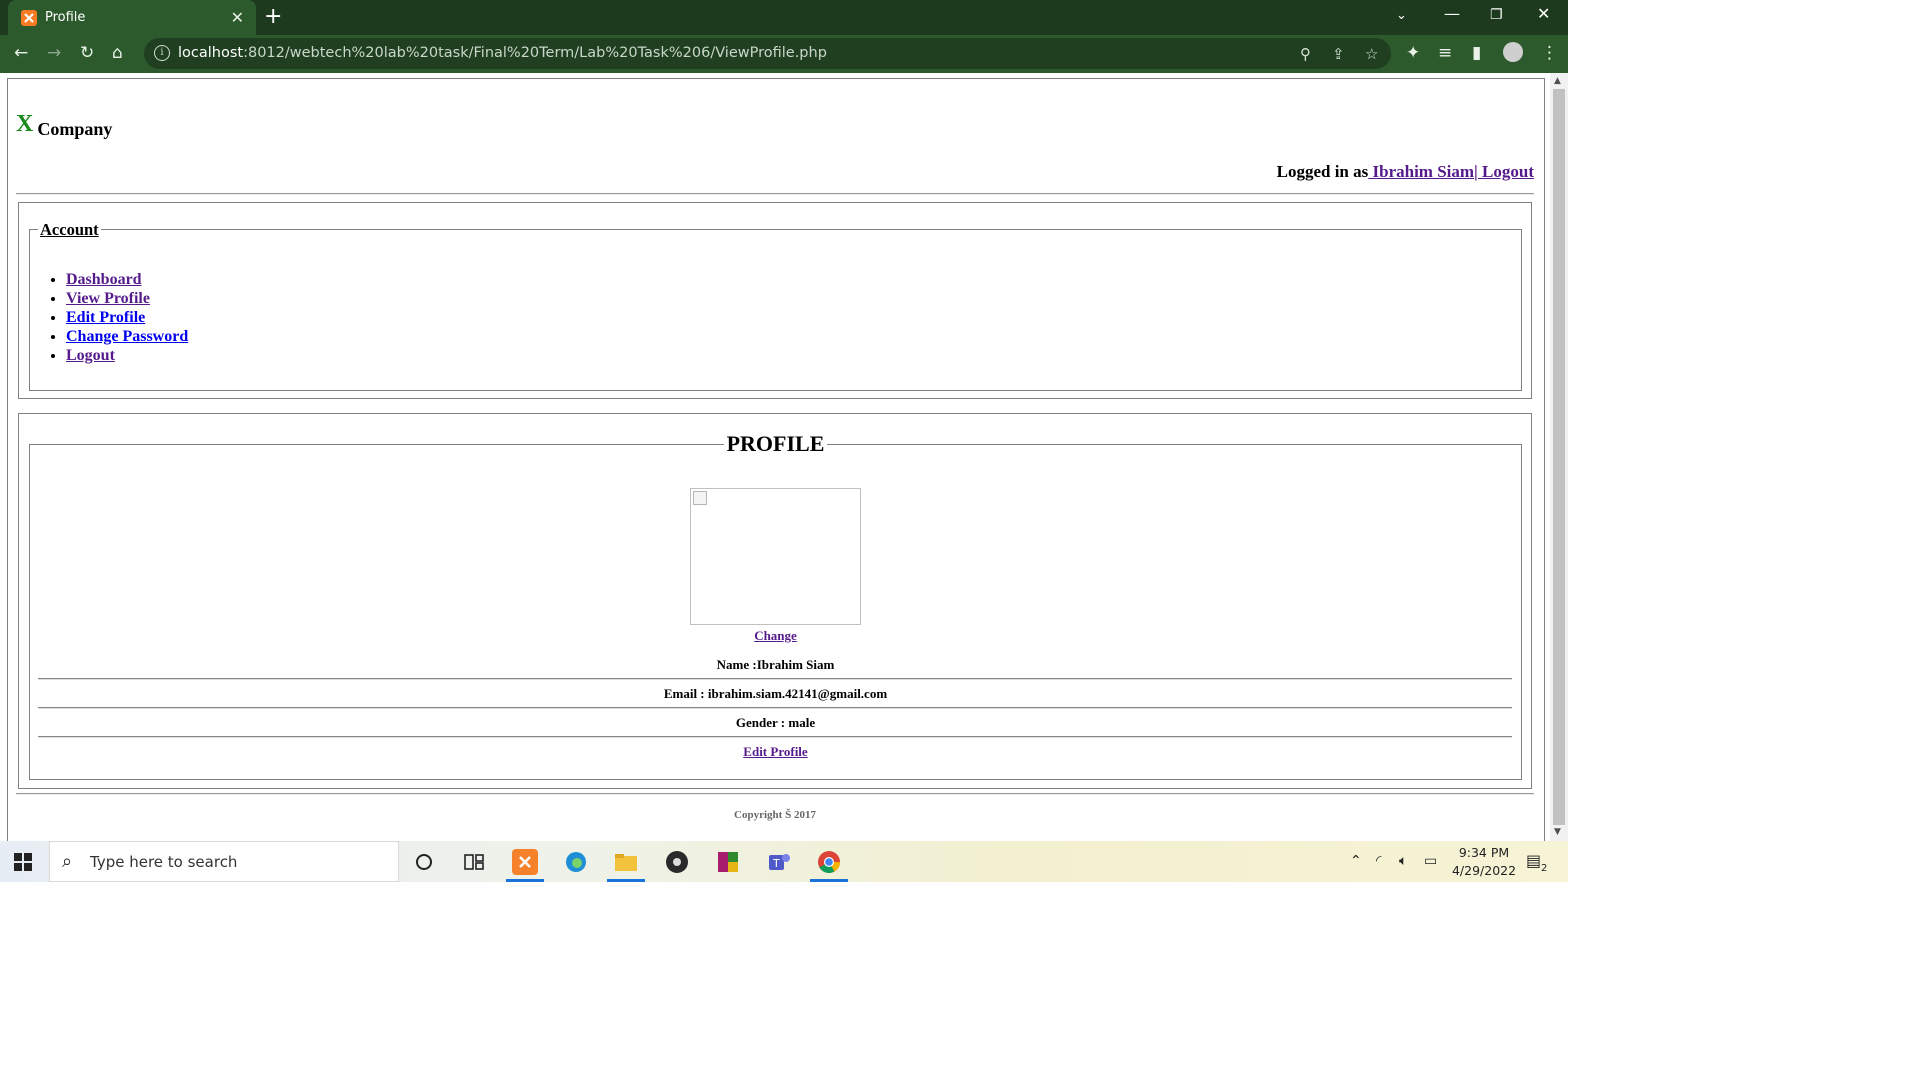 The image size is (1920, 1080). I want to click on winrar-icon, so click(728, 862).